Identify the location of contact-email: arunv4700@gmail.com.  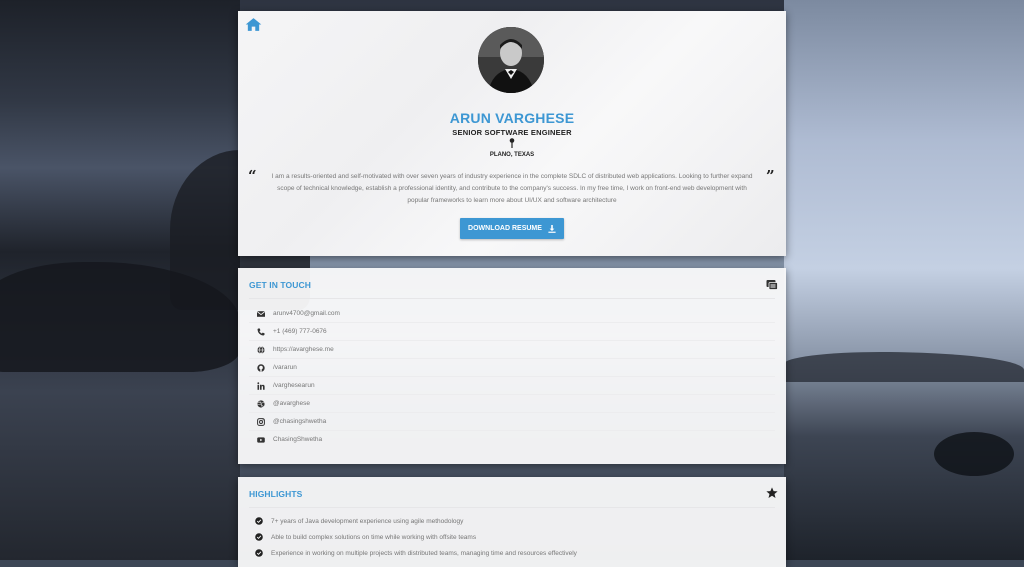
(306, 313).